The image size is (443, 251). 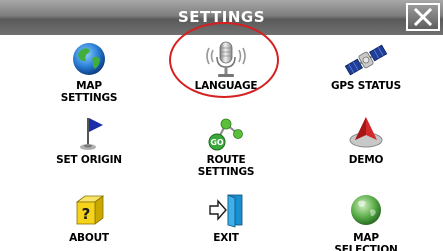 I want to click on tile-label: LANGUAGE, so click(x=226, y=86).